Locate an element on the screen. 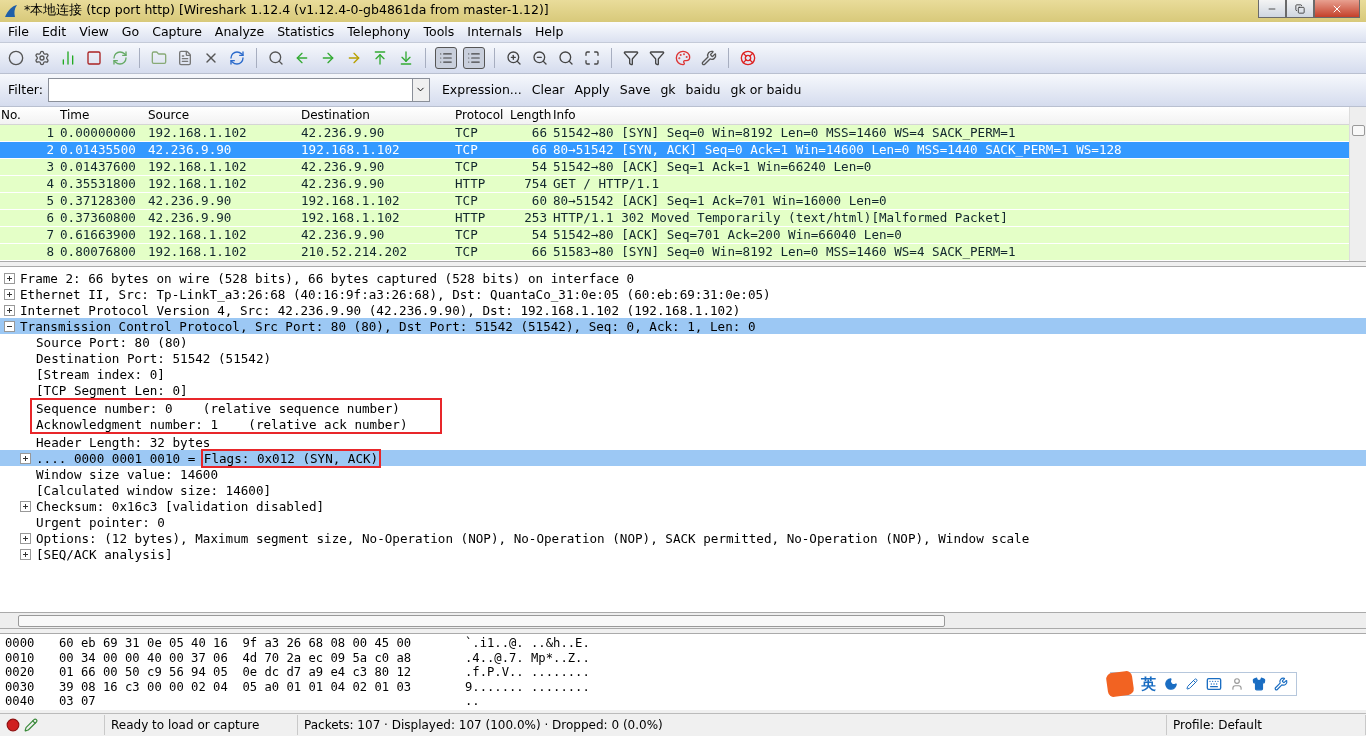  table-cell-text: 54 is located at coordinates (539, 167).